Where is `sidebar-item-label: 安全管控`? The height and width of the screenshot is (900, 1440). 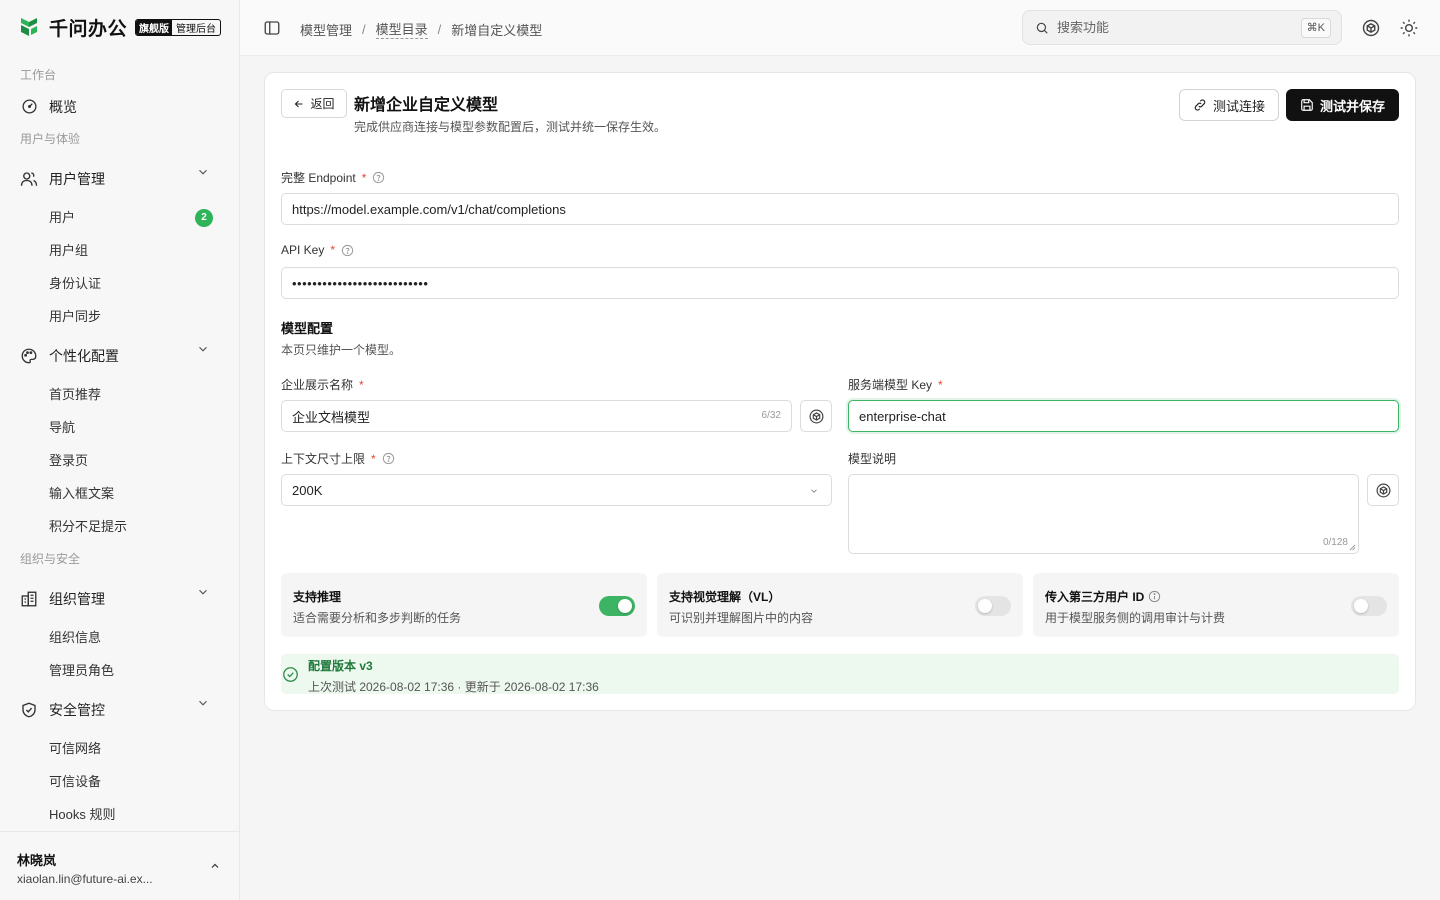 sidebar-item-label: 安全管控 is located at coordinates (77, 709).